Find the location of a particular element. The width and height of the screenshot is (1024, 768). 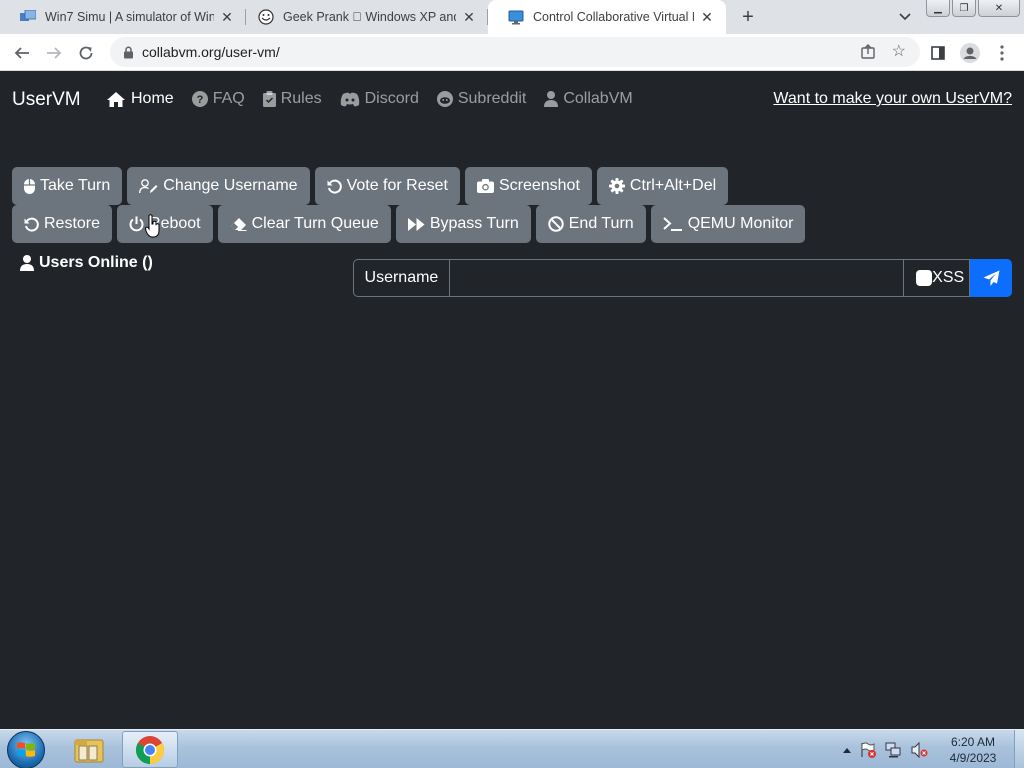

reload-button is located at coordinates (86, 53).